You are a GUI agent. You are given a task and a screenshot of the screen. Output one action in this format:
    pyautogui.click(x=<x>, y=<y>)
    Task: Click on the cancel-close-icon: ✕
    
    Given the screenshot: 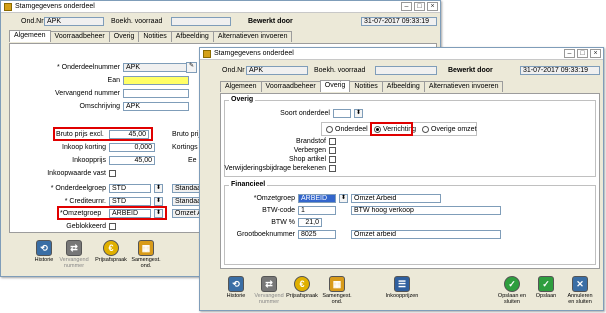 What is the action you would take?
    pyautogui.click(x=580, y=284)
    